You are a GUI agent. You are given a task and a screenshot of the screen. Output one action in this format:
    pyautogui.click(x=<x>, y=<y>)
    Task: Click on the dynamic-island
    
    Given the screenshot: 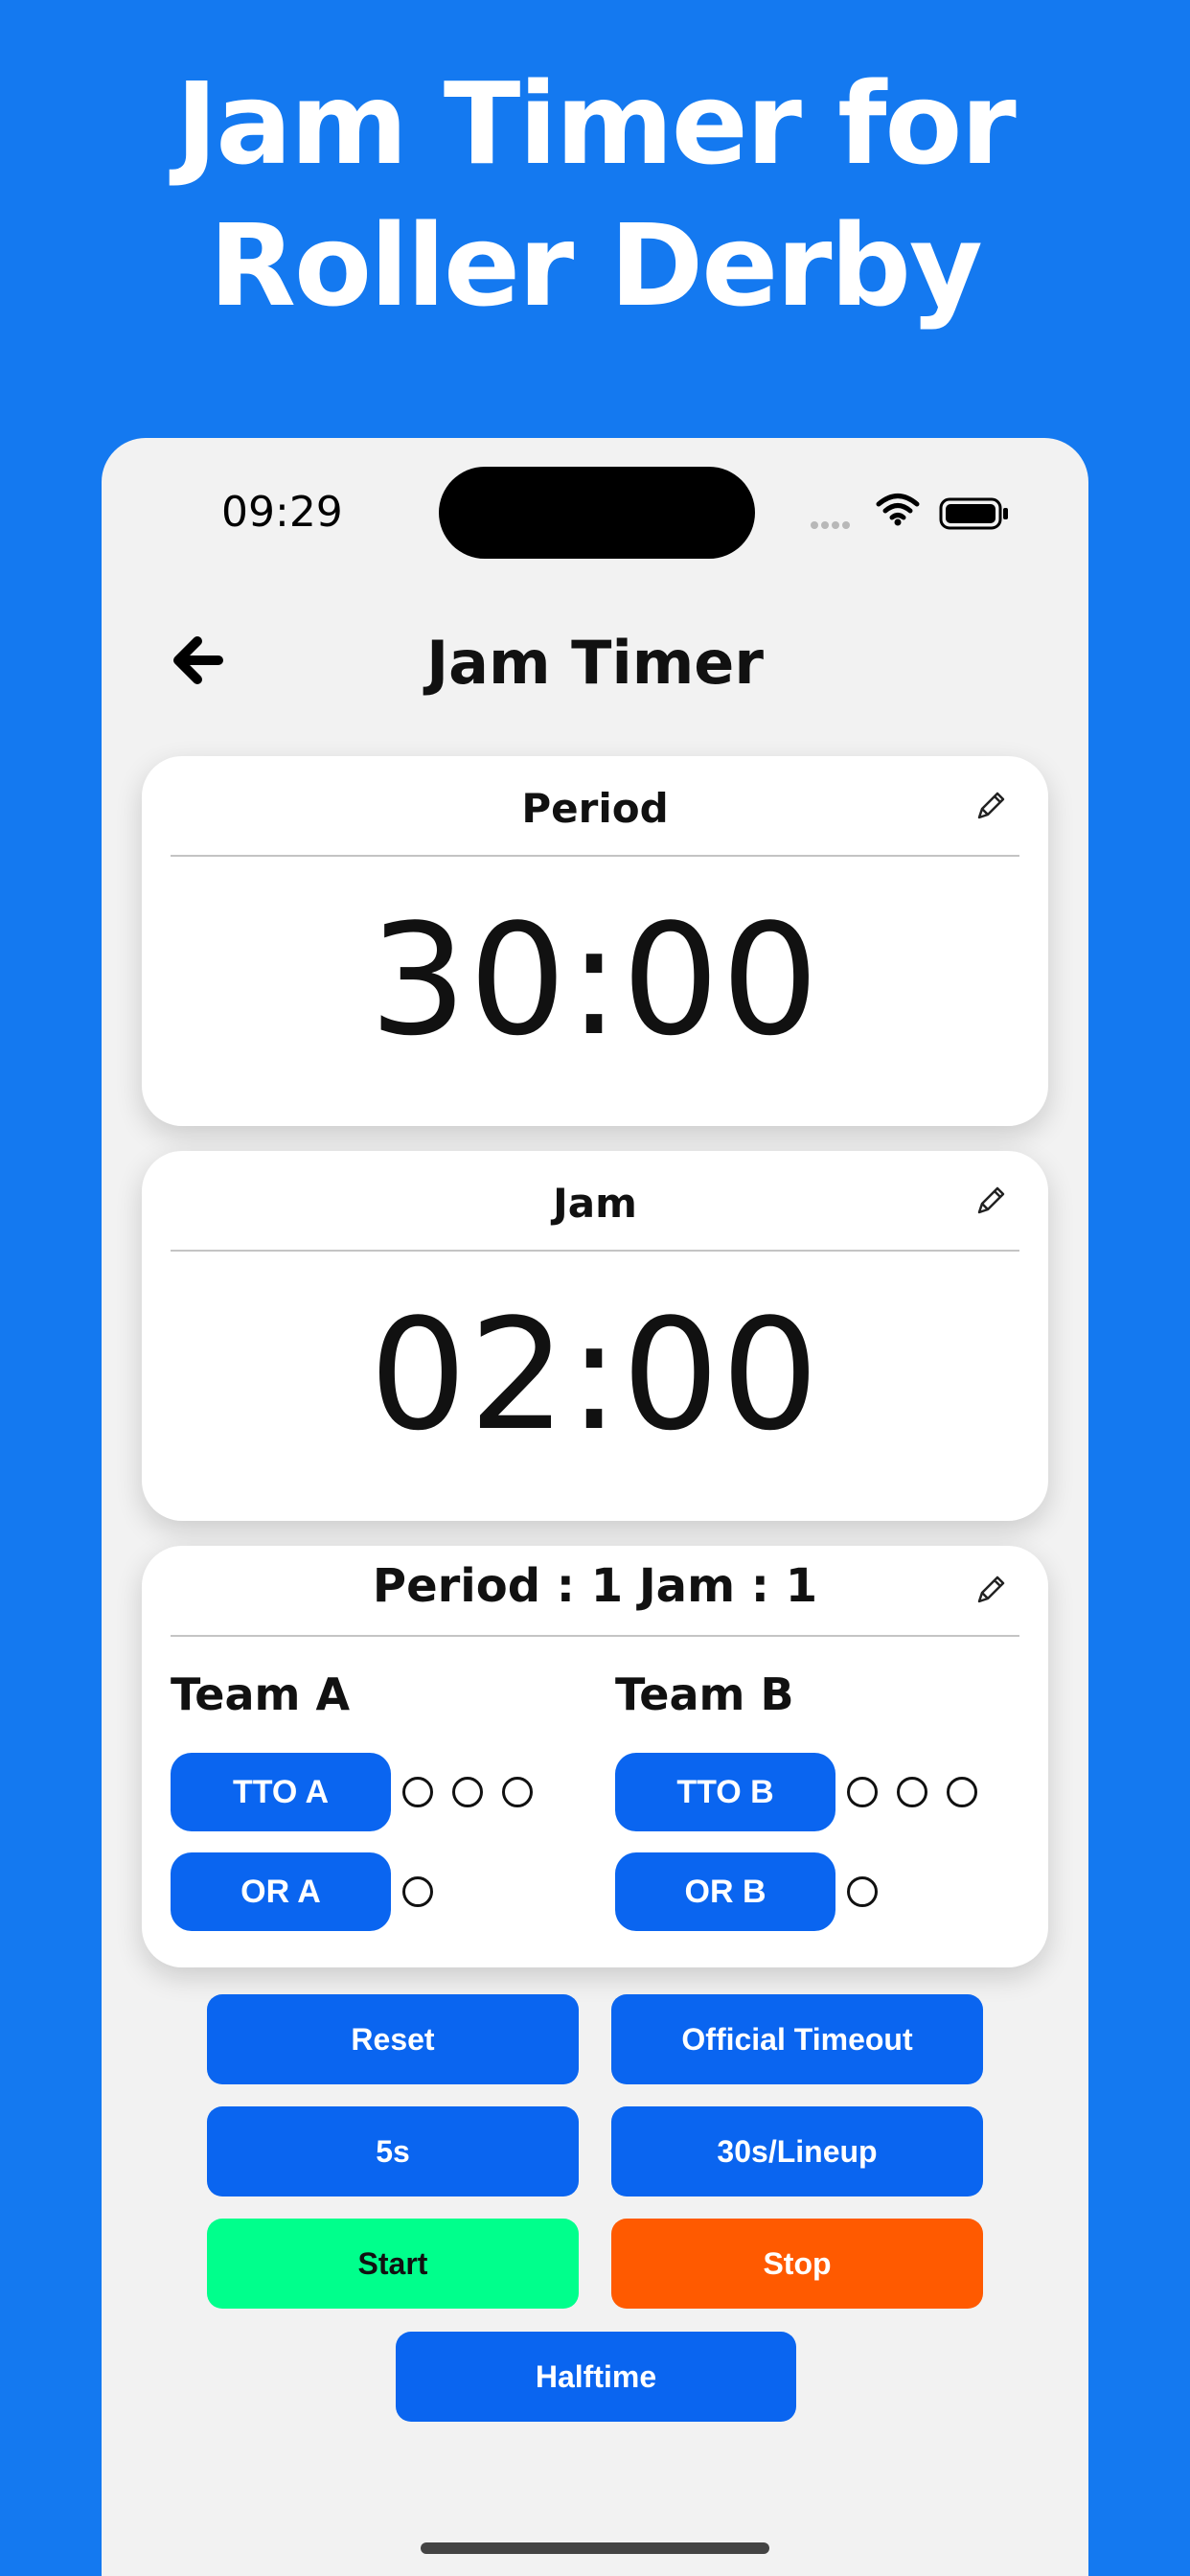 What is the action you would take?
    pyautogui.click(x=597, y=513)
    